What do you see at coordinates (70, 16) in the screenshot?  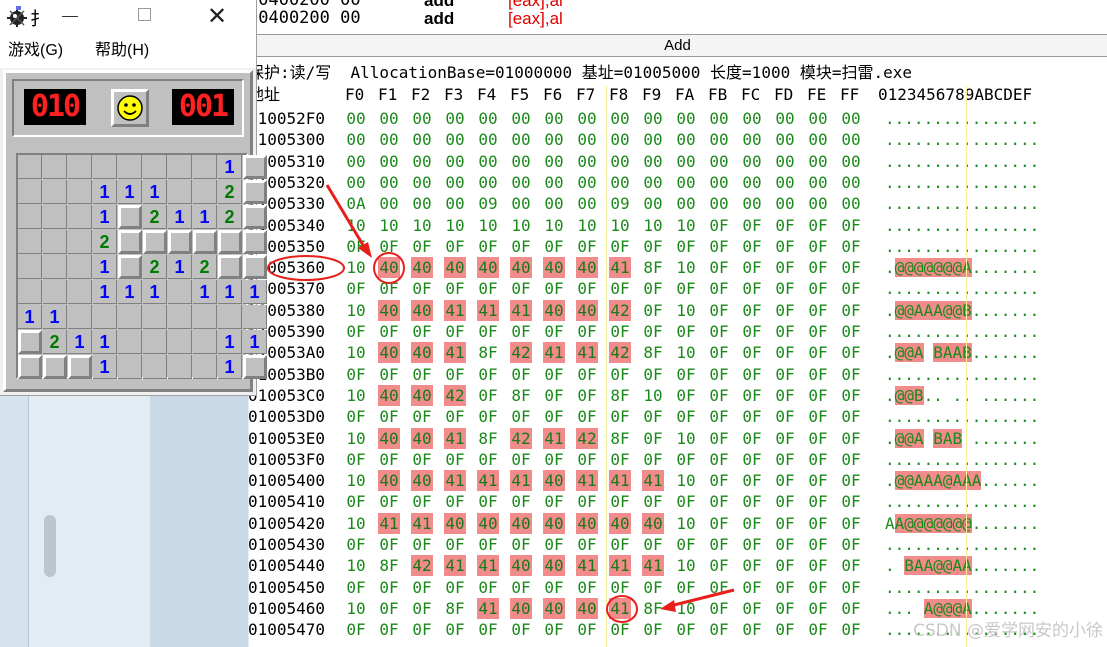 I see `minimize-icon` at bounding box center [70, 16].